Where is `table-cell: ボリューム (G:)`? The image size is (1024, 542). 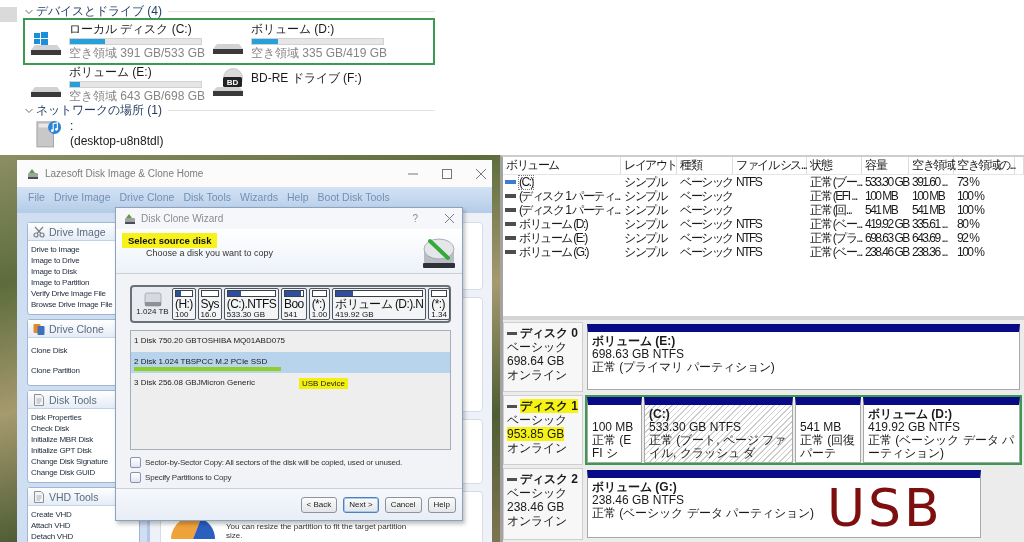
table-cell: ボリューム (G:) is located at coordinates (553, 252).